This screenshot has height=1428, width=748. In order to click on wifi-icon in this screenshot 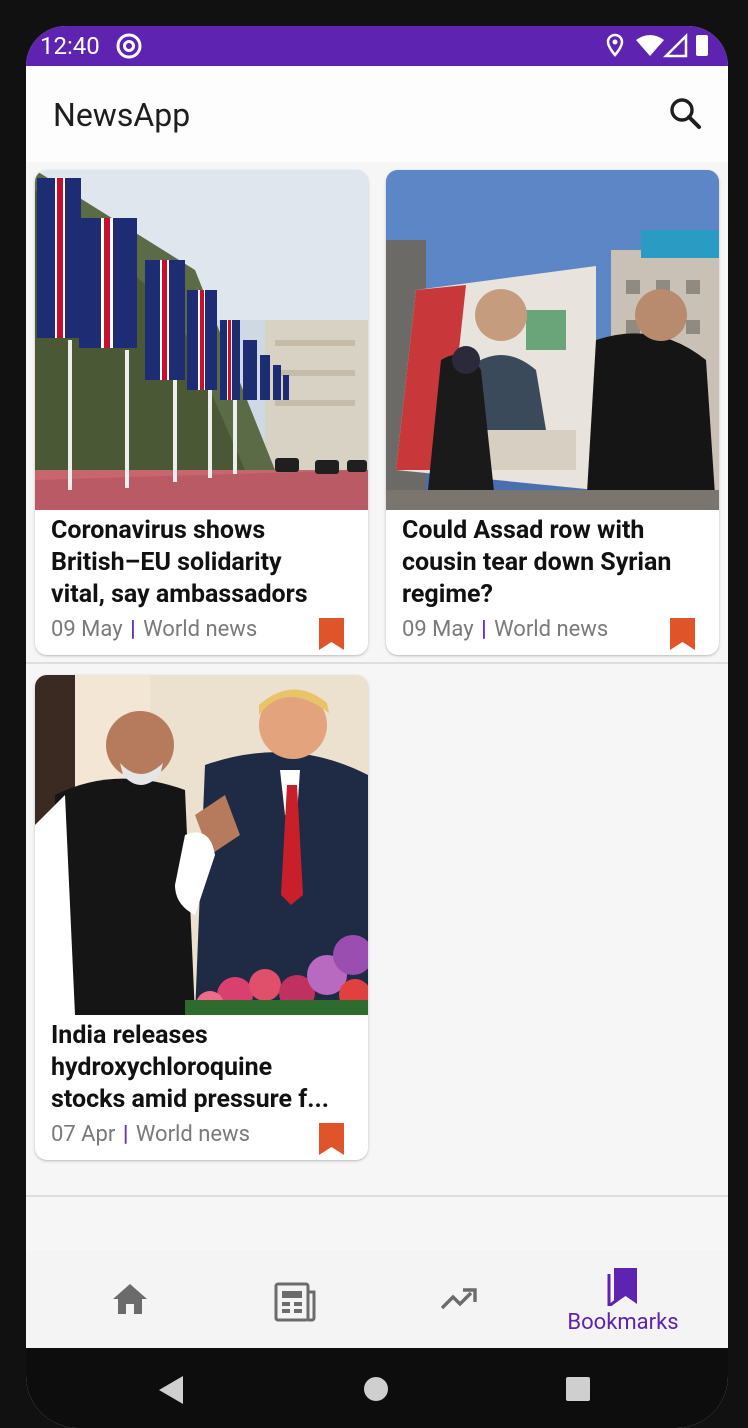, I will do `click(650, 45)`.